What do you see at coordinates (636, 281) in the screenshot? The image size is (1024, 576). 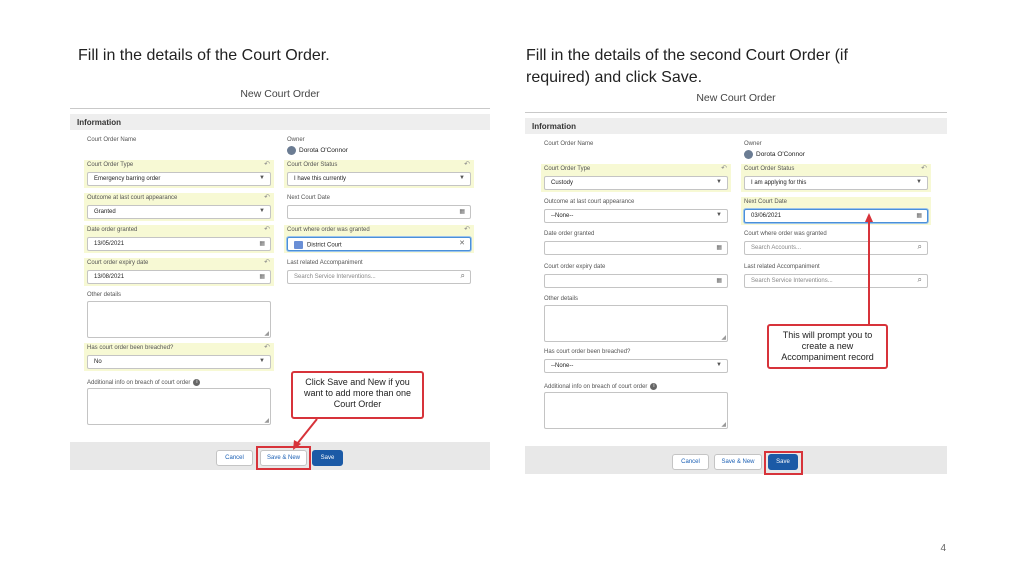 I see `expiry-input: ▦` at bounding box center [636, 281].